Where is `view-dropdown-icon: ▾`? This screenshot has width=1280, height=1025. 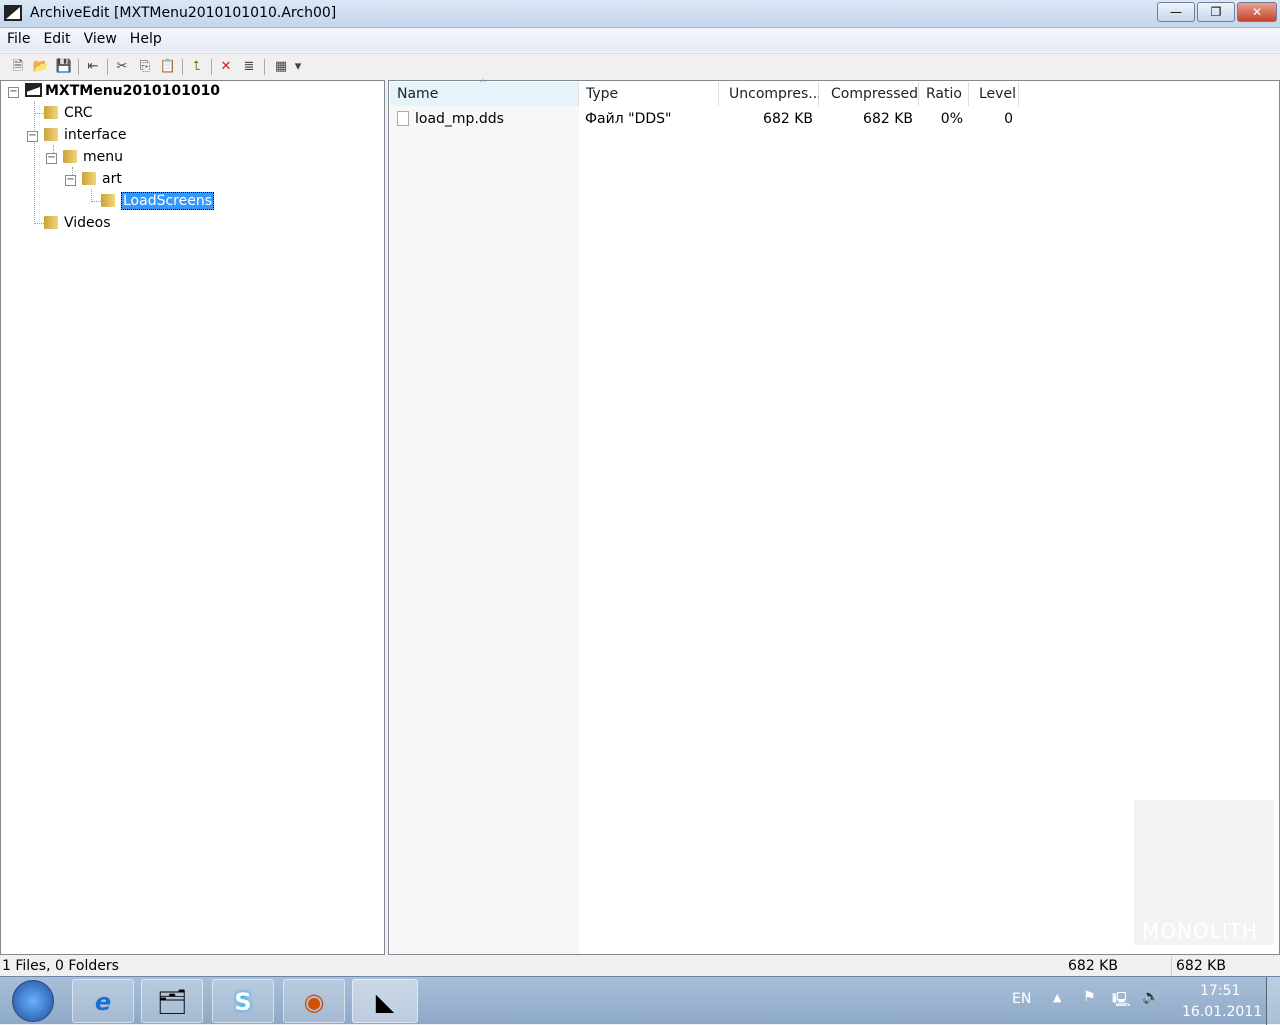
view-dropdown-icon: ▾ is located at coordinates (298, 67).